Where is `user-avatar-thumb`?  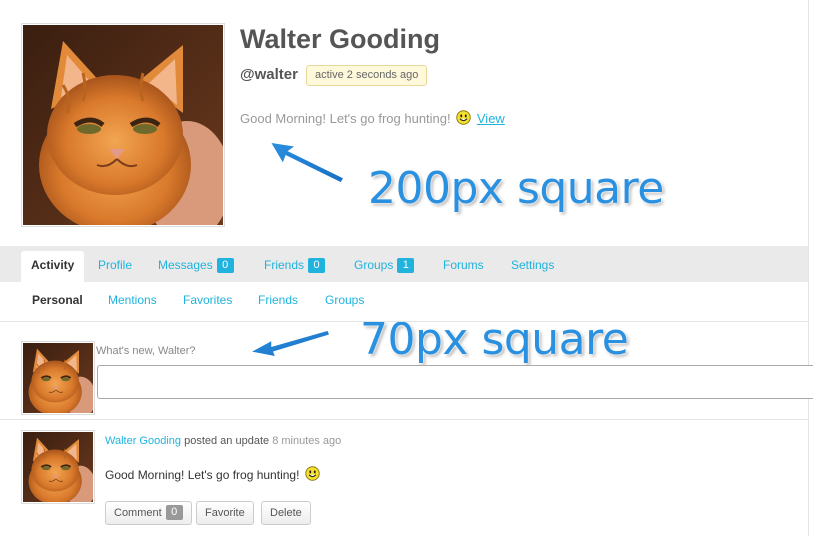
user-avatar-thumb is located at coordinates (58, 378).